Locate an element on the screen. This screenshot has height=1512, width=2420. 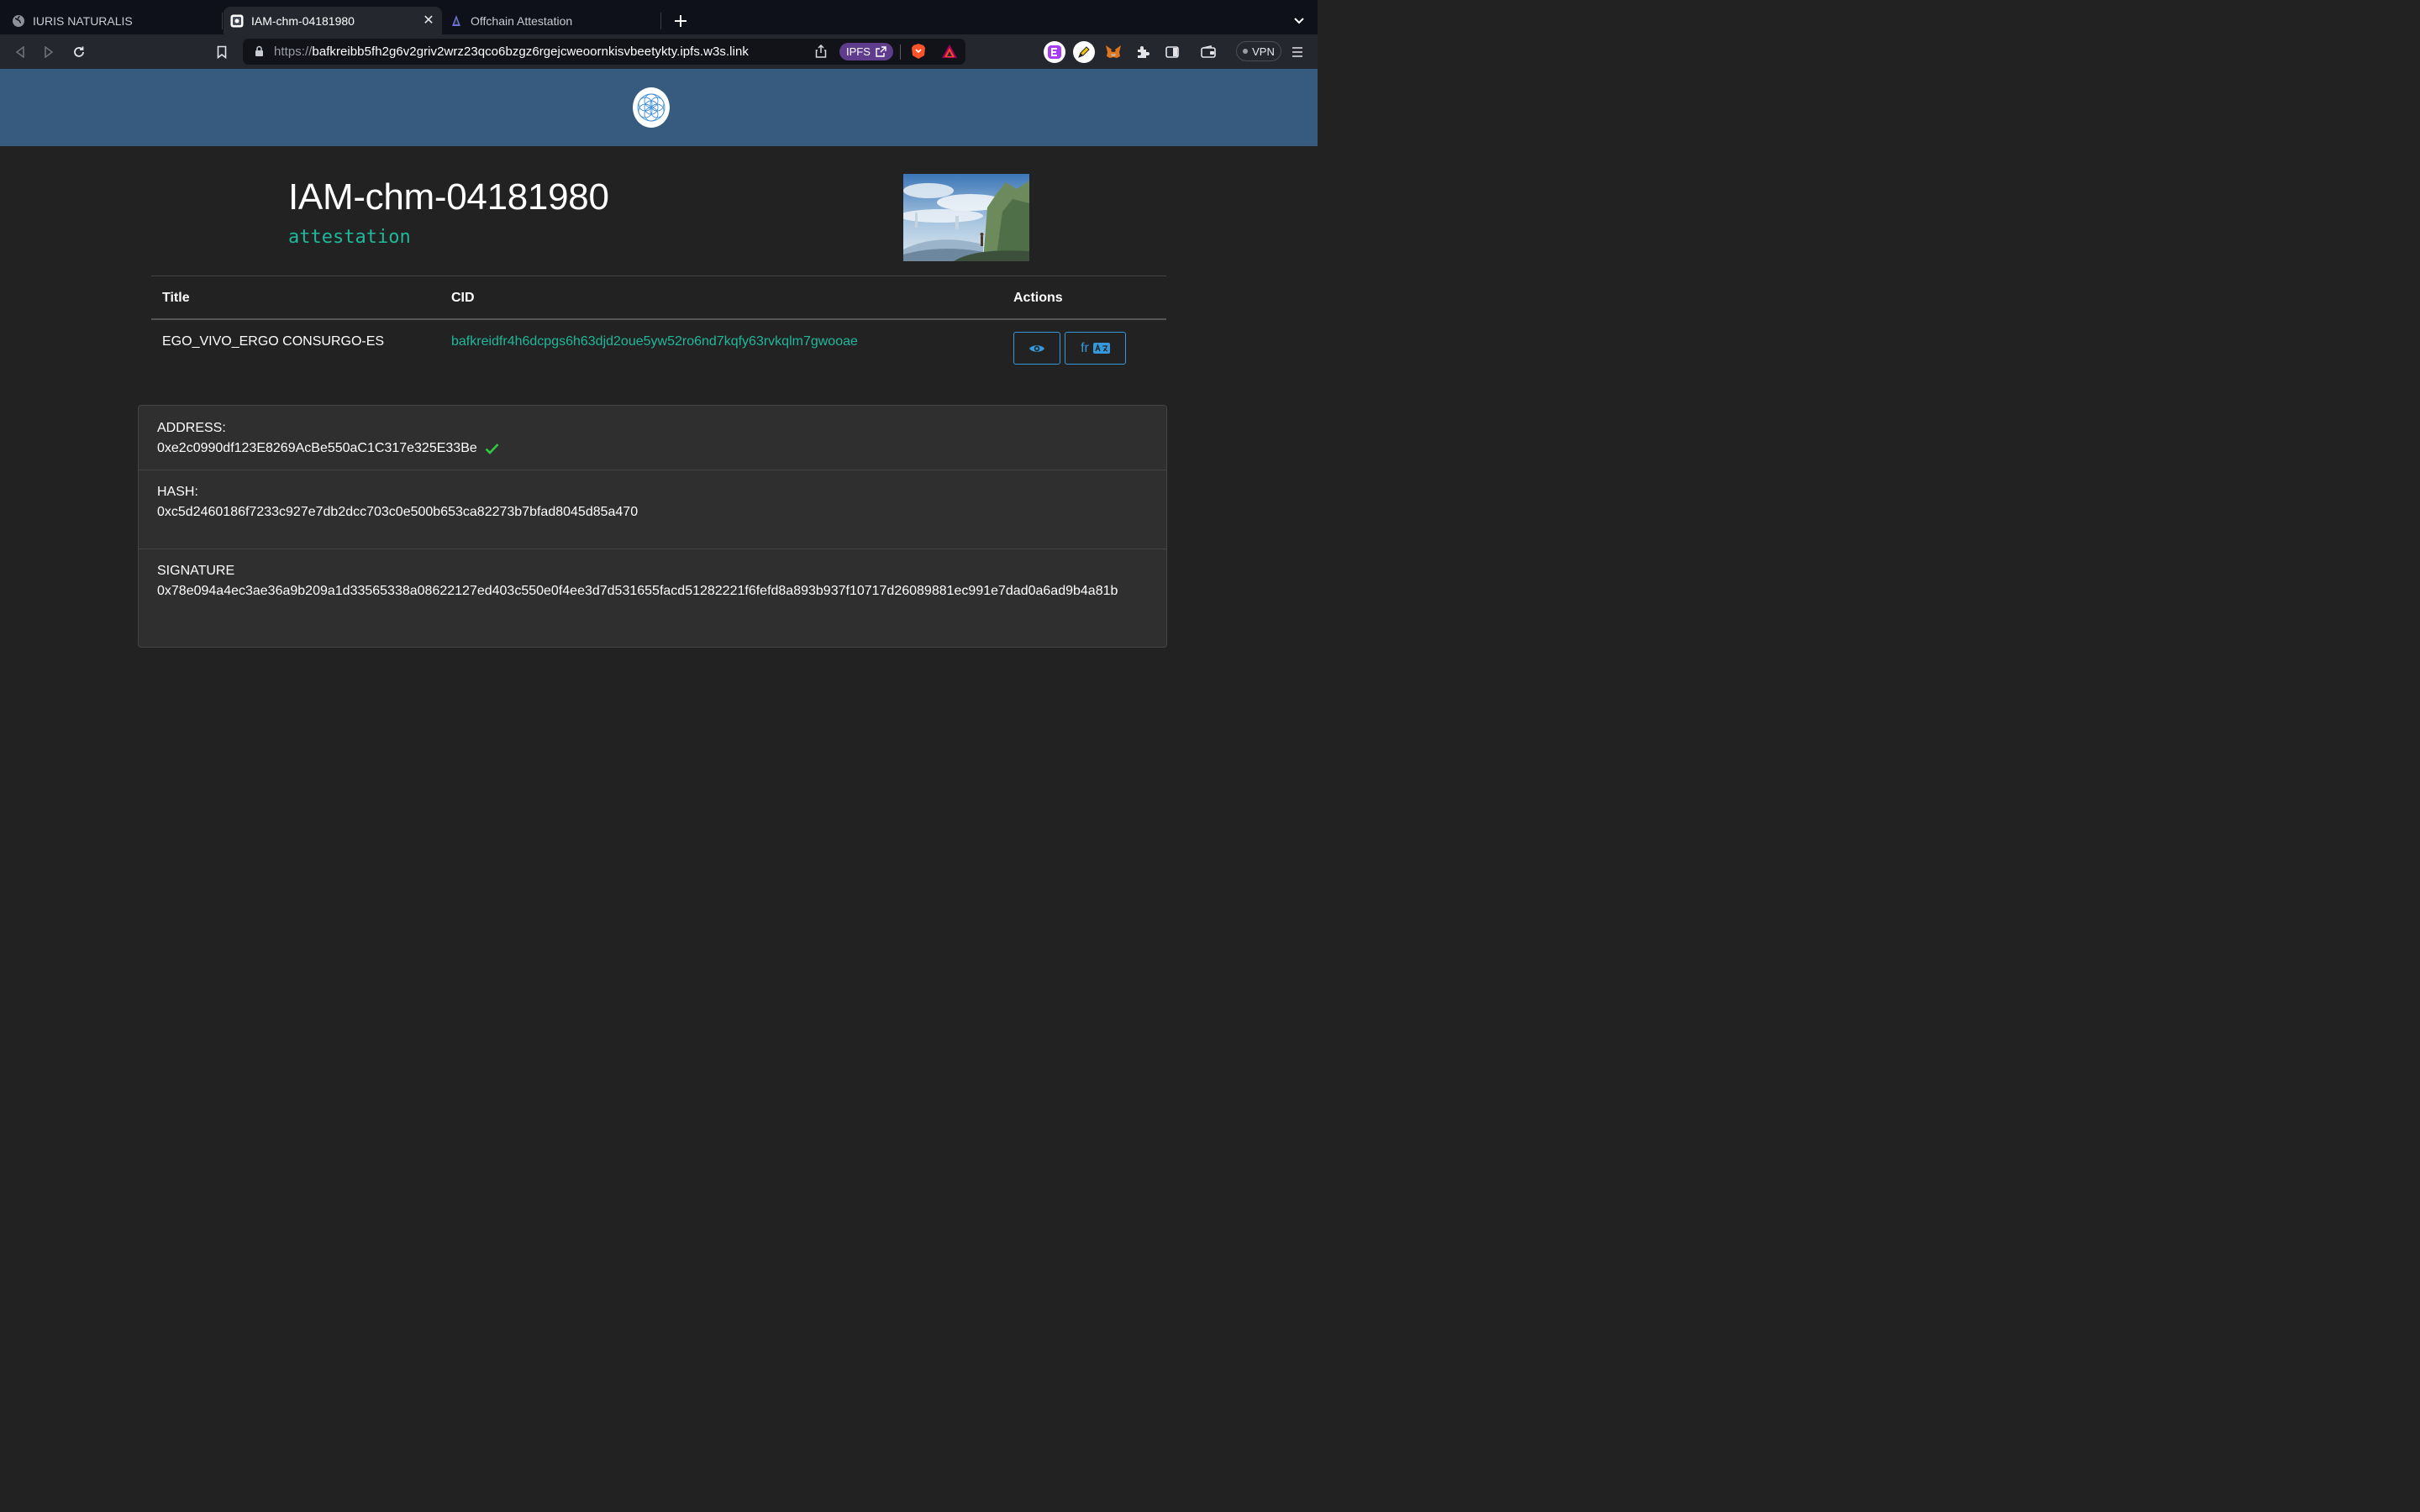
forward-icon is located at coordinates (49, 52).